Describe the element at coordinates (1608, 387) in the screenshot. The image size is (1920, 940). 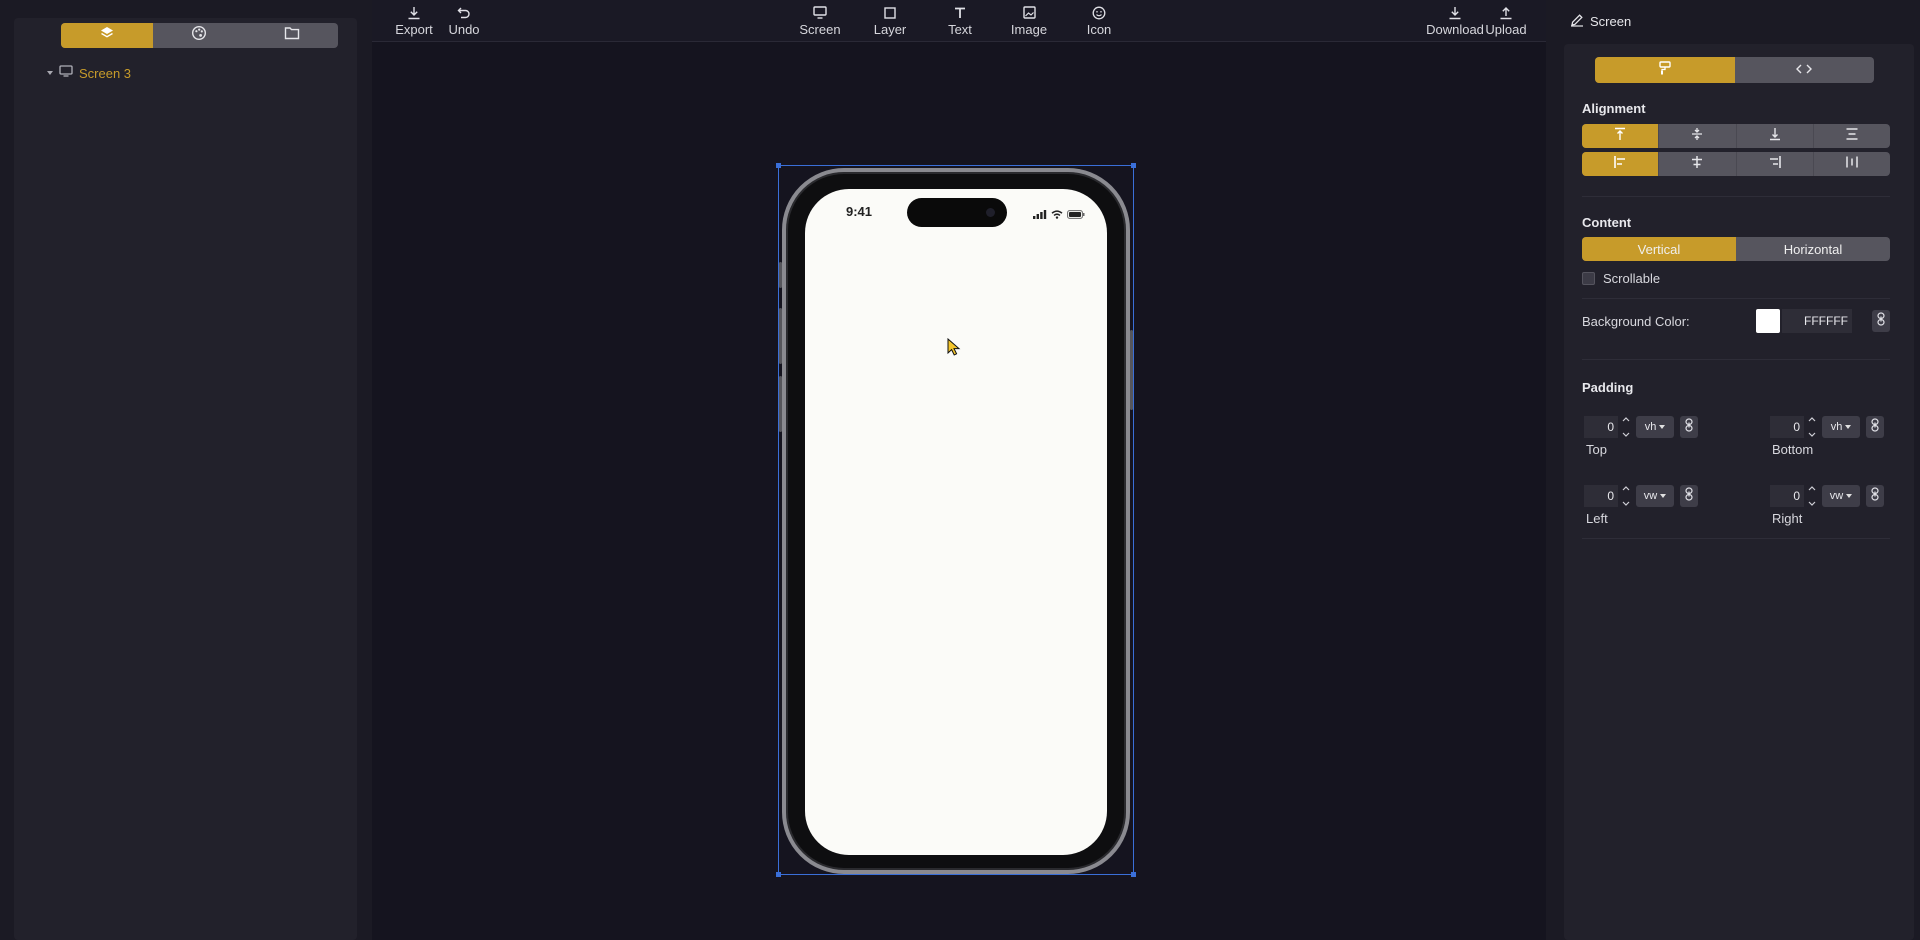
I see `padding-title: Padding` at that location.